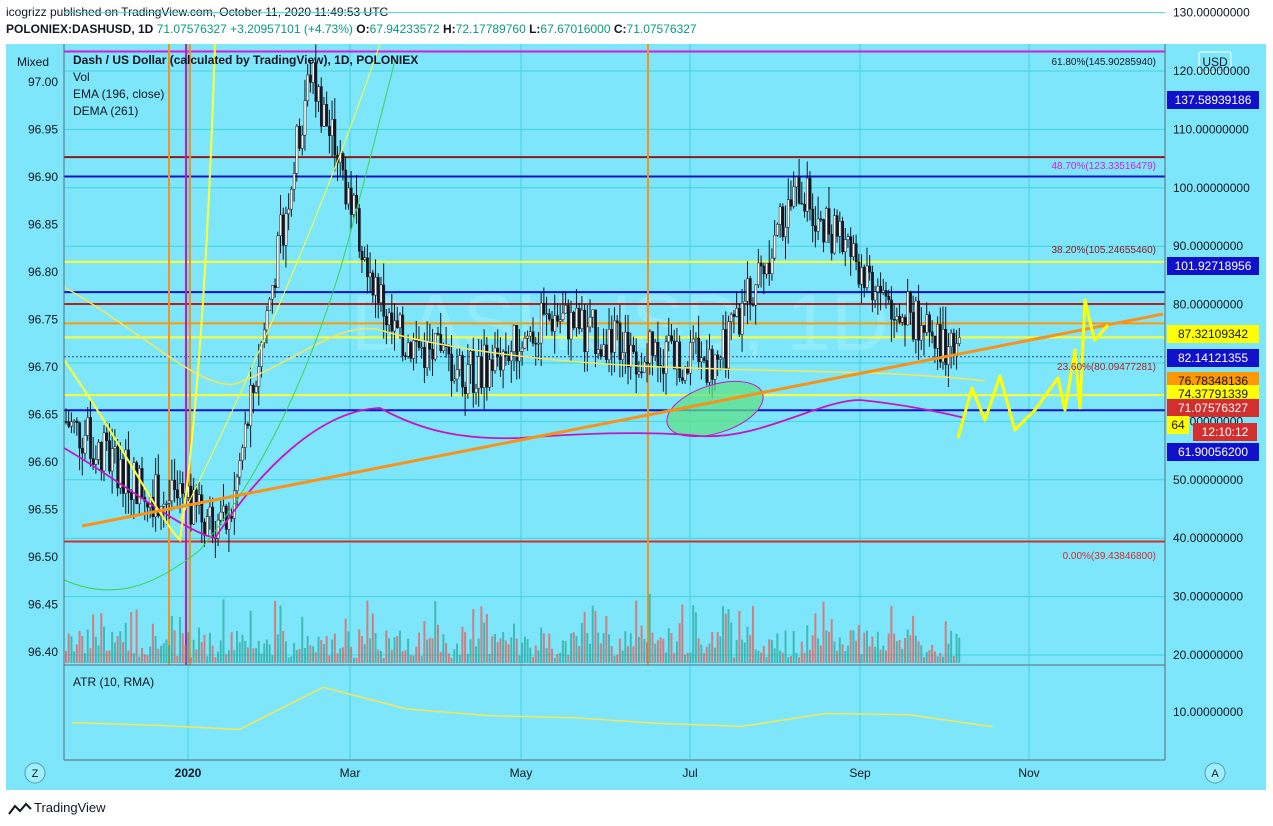 The width and height of the screenshot is (1273, 826). What do you see at coordinates (43, 510) in the screenshot?
I see `left-tick-label: 96.55` at bounding box center [43, 510].